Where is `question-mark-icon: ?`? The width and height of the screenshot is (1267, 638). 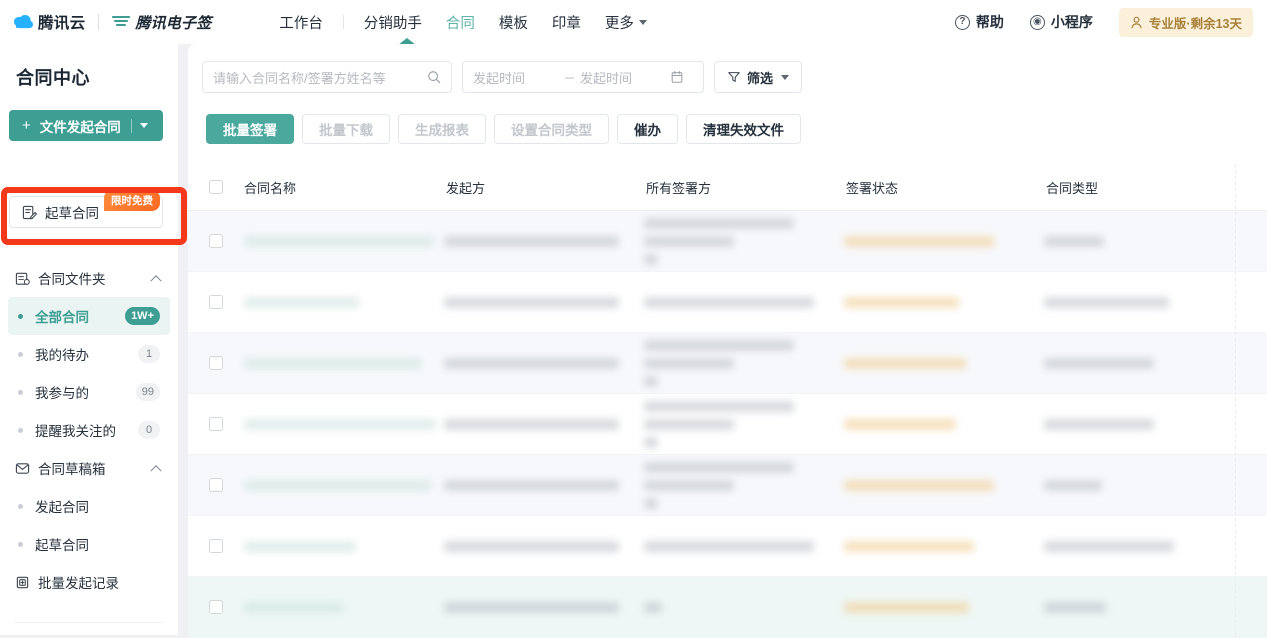 question-mark-icon: ? is located at coordinates (962, 22).